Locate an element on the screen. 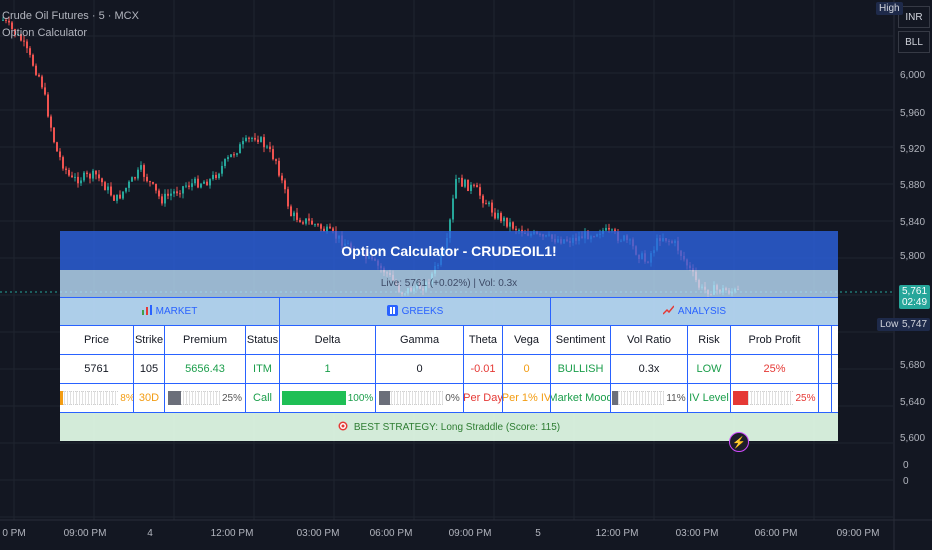 This screenshot has height=550, width=932. time-label: 12:00 PM is located at coordinates (617, 533).